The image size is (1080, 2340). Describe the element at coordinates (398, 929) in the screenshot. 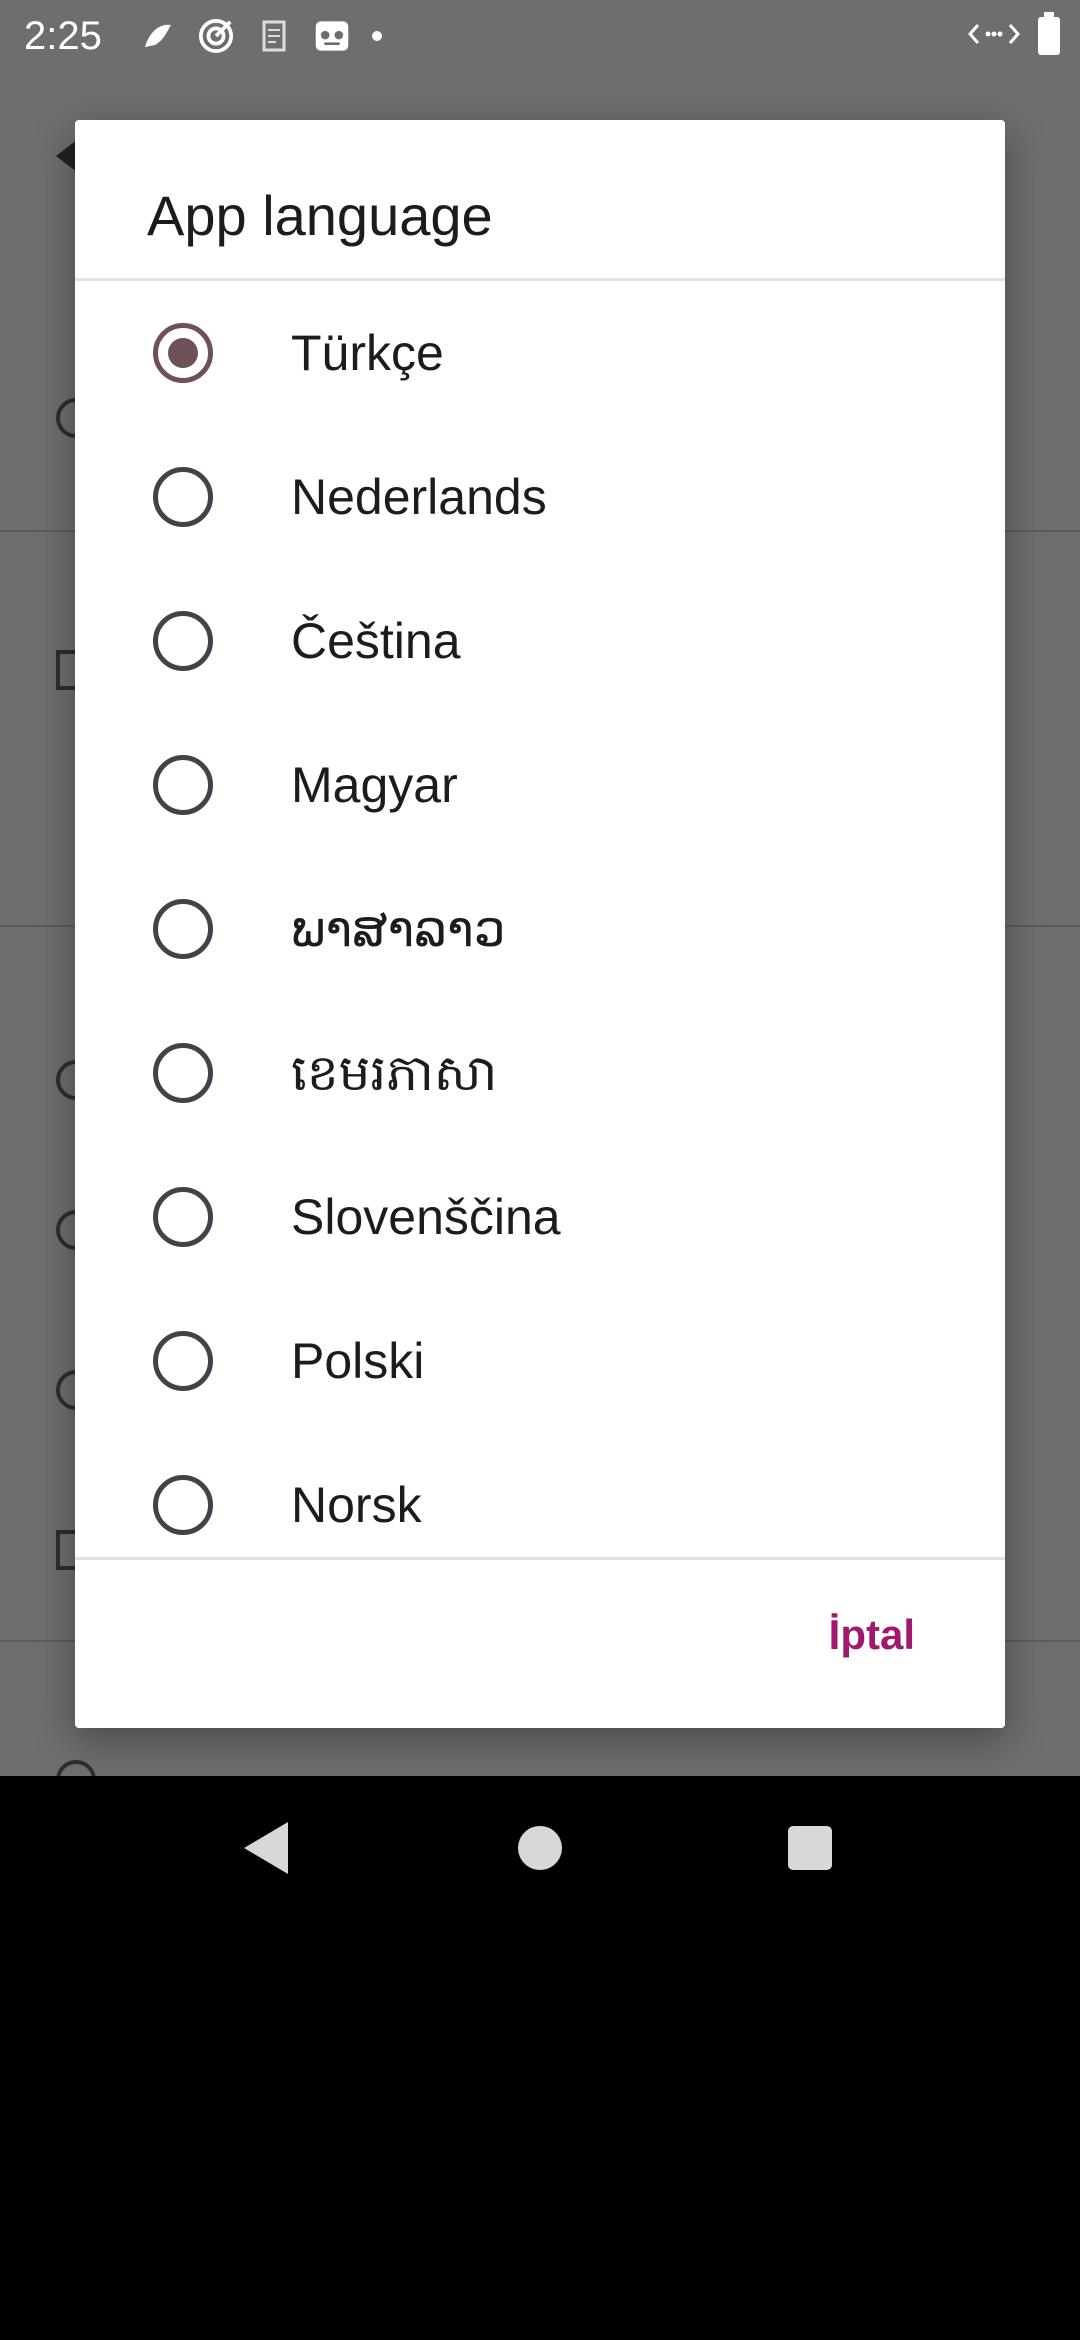

I see `language-label: ພາສາລາວ` at that location.